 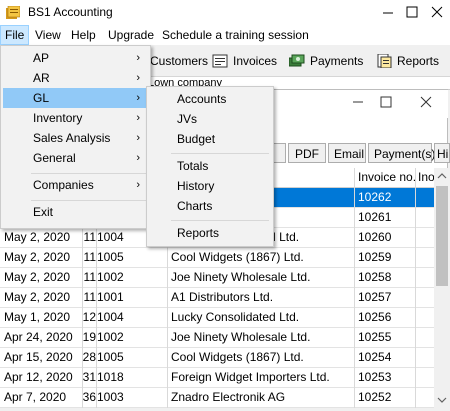 What do you see at coordinates (75, 118) in the screenshot?
I see `file-menu-item-inventory: Inventory ›` at bounding box center [75, 118].